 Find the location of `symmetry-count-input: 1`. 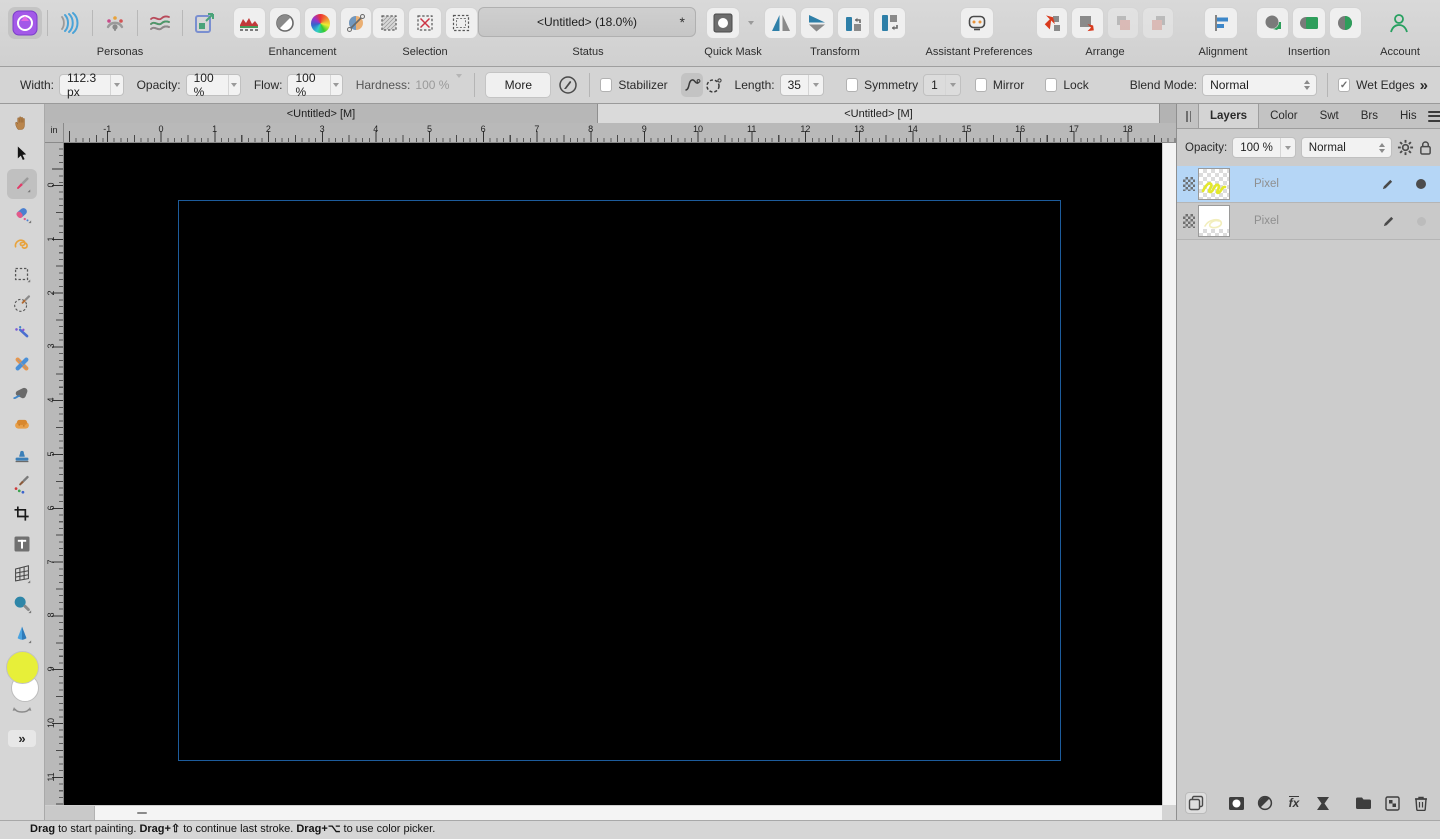

symmetry-count-input: 1 is located at coordinates (942, 85).